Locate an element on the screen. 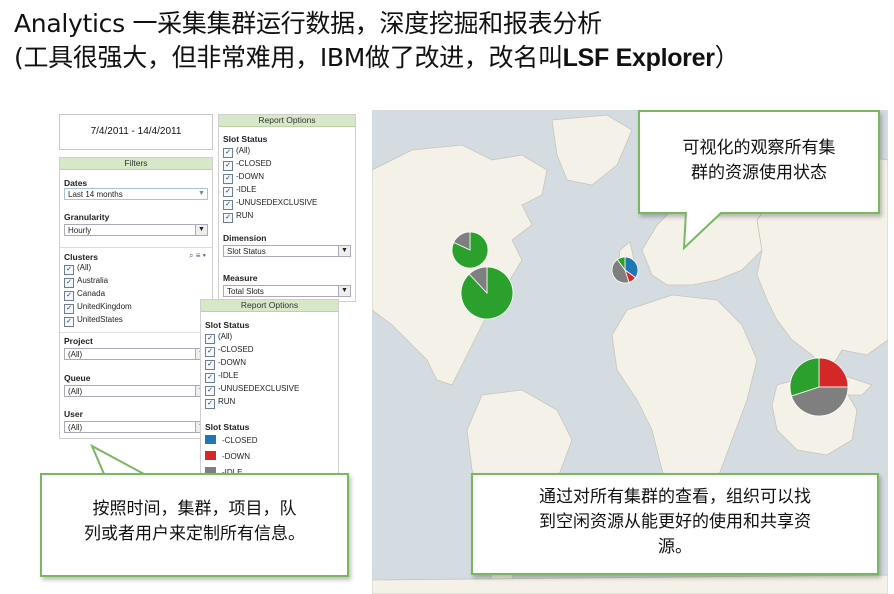 The image size is (894, 594). cluster-option: ✓ (All) is located at coordinates (77, 269).